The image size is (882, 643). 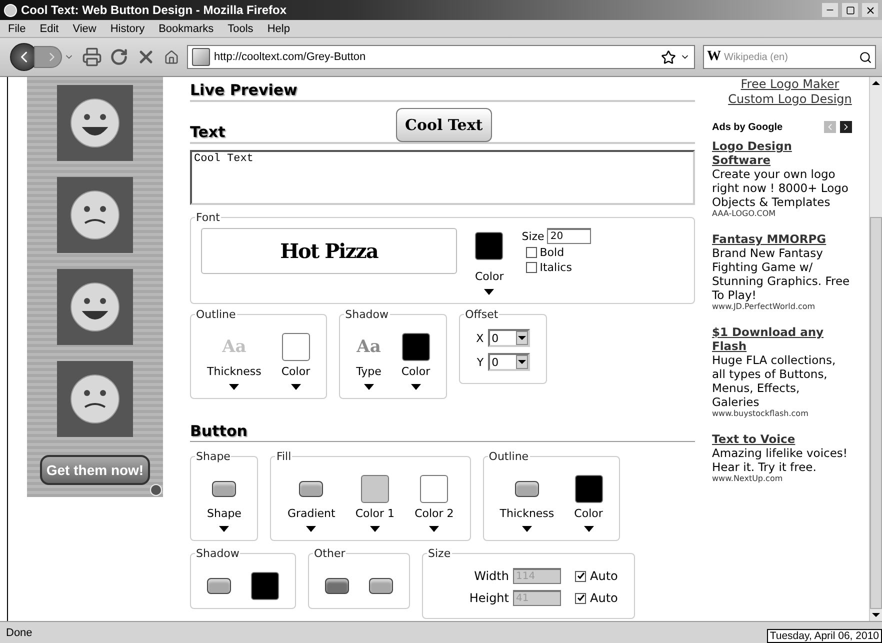 What do you see at coordinates (208, 217) in the screenshot?
I see `group-legend: Font` at bounding box center [208, 217].